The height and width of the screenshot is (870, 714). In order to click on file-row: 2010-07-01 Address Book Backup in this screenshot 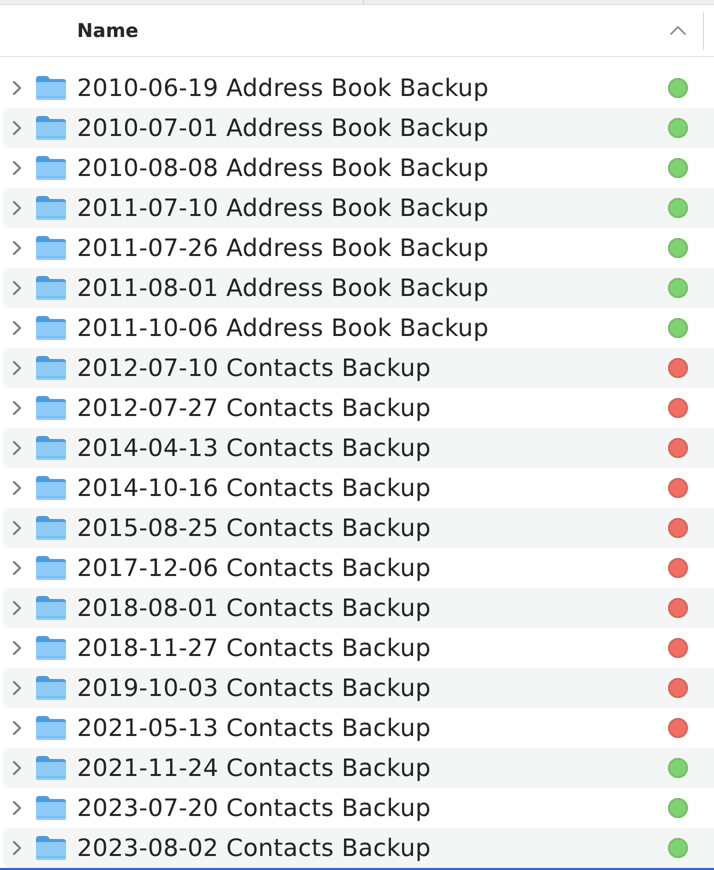, I will do `click(358, 128)`.